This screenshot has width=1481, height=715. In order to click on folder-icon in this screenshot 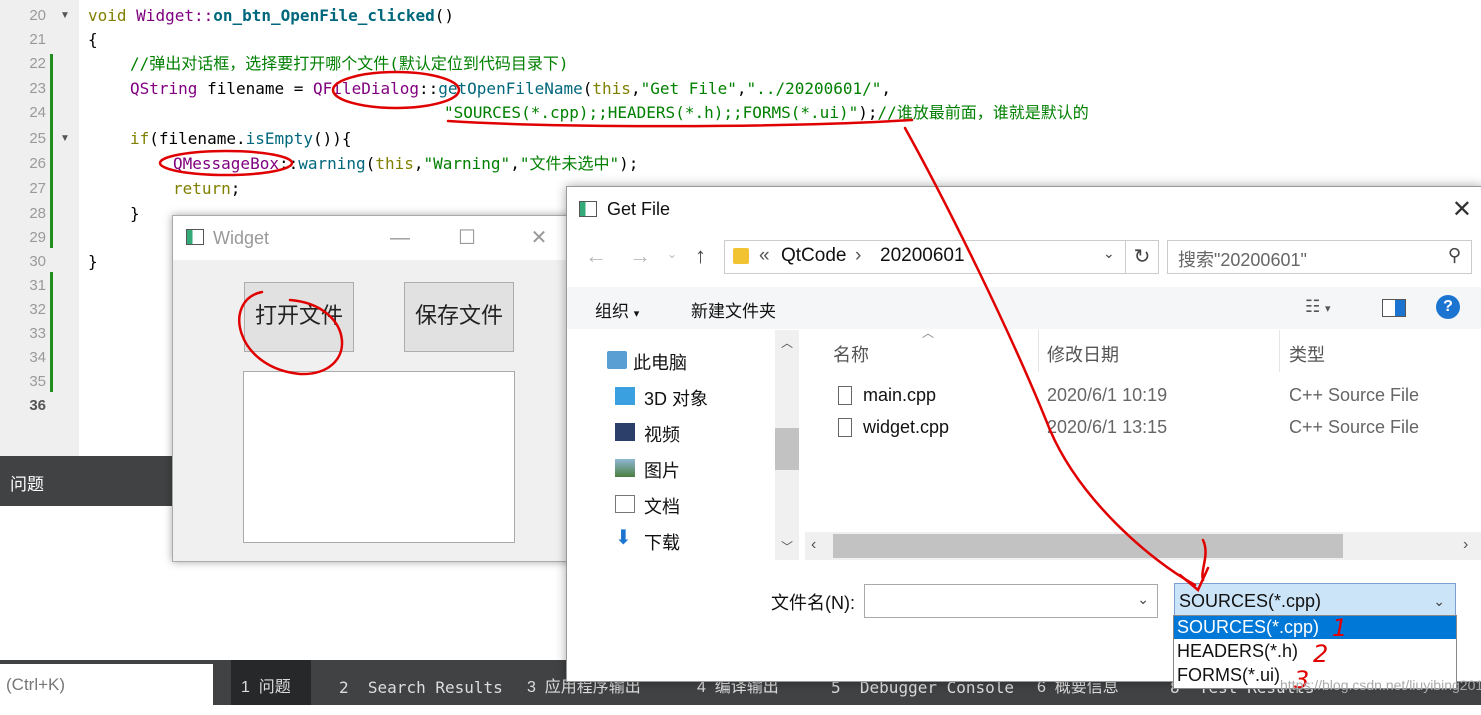, I will do `click(741, 256)`.